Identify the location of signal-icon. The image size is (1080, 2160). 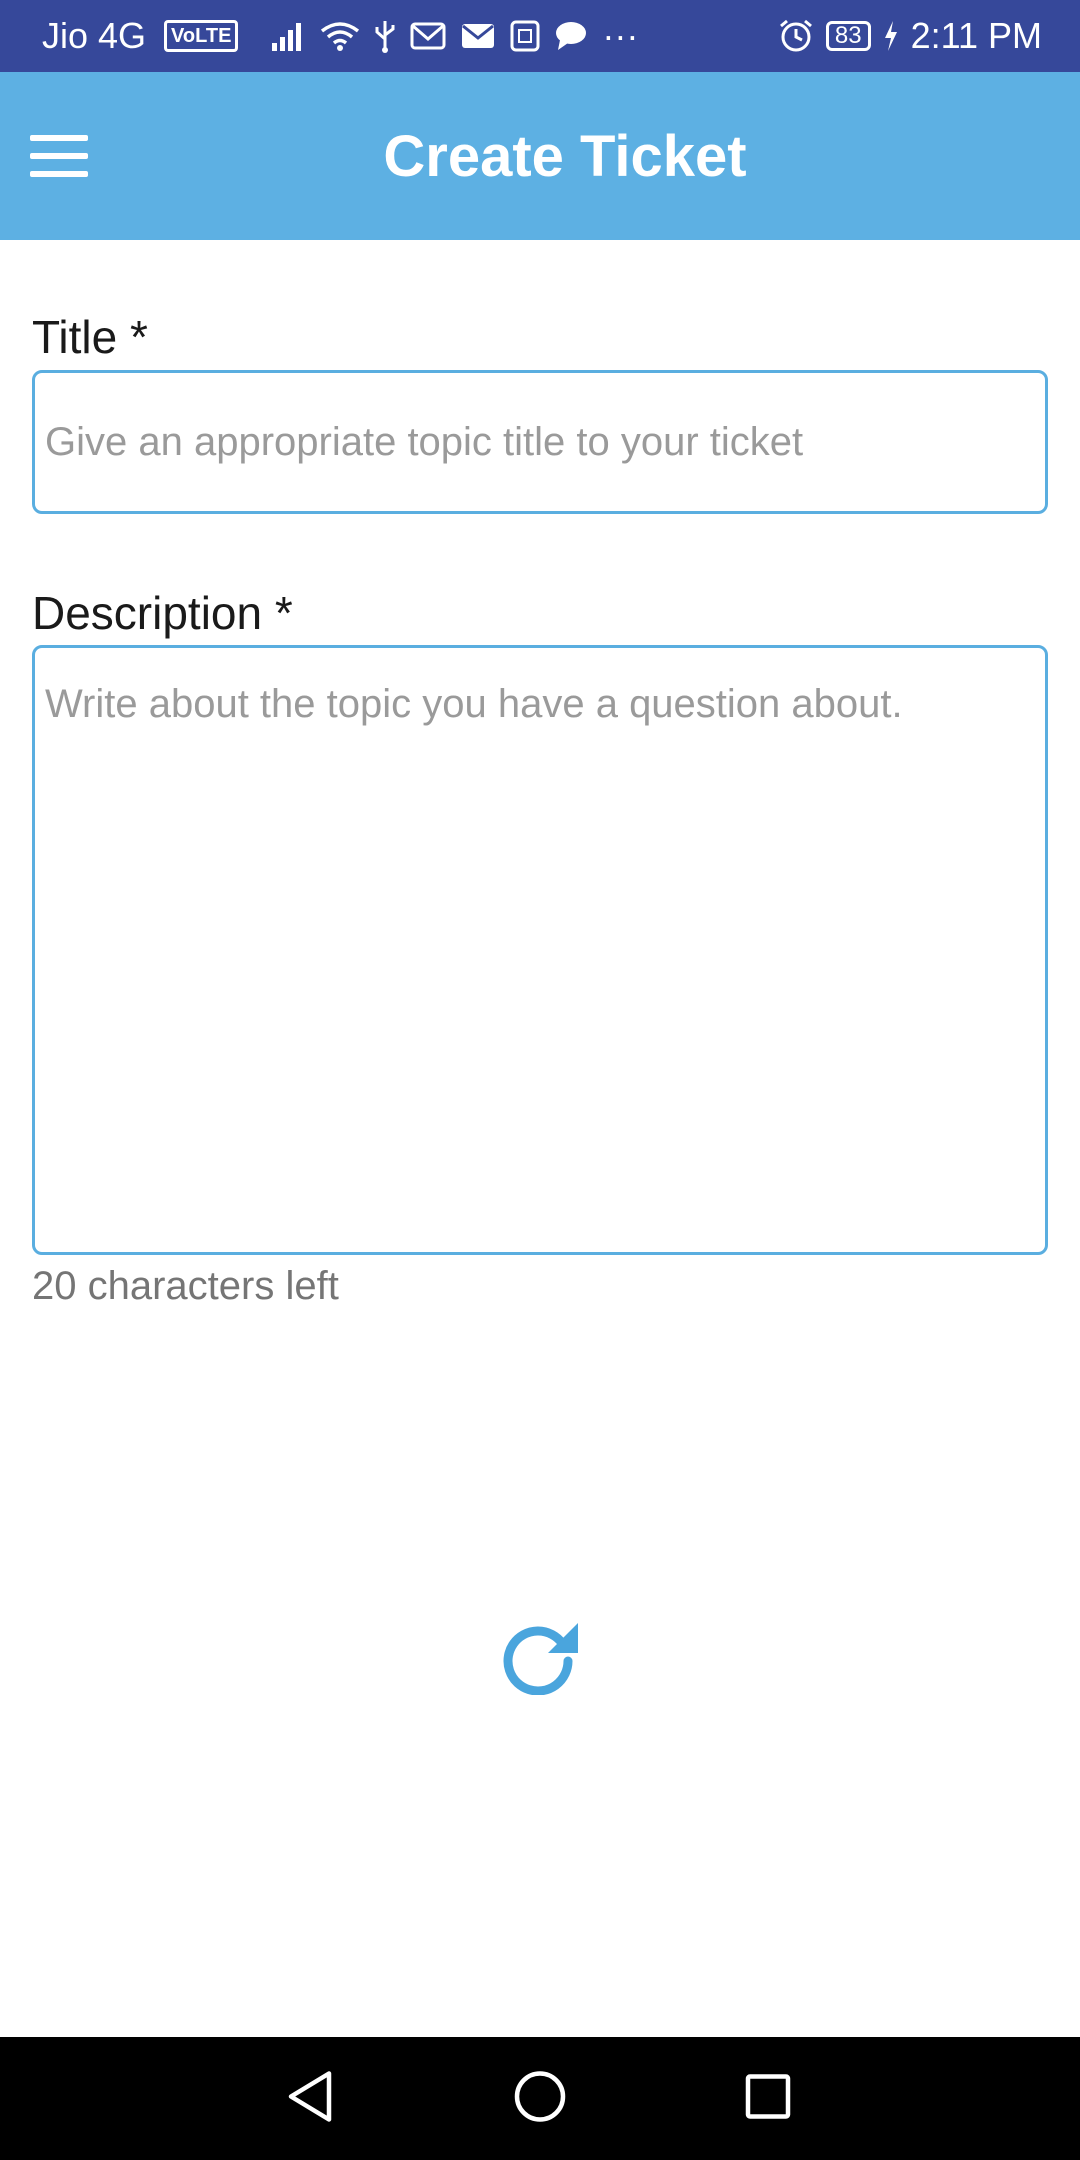
(289, 36).